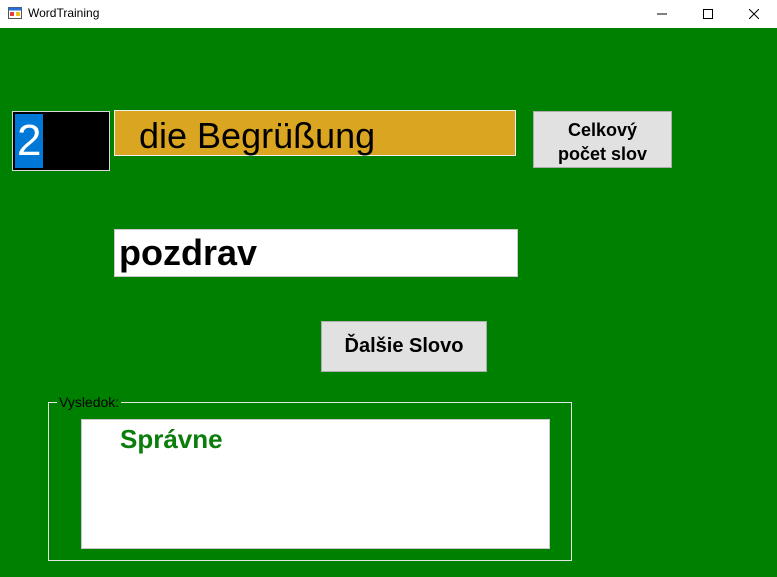  I want to click on minimize-icon, so click(662, 14).